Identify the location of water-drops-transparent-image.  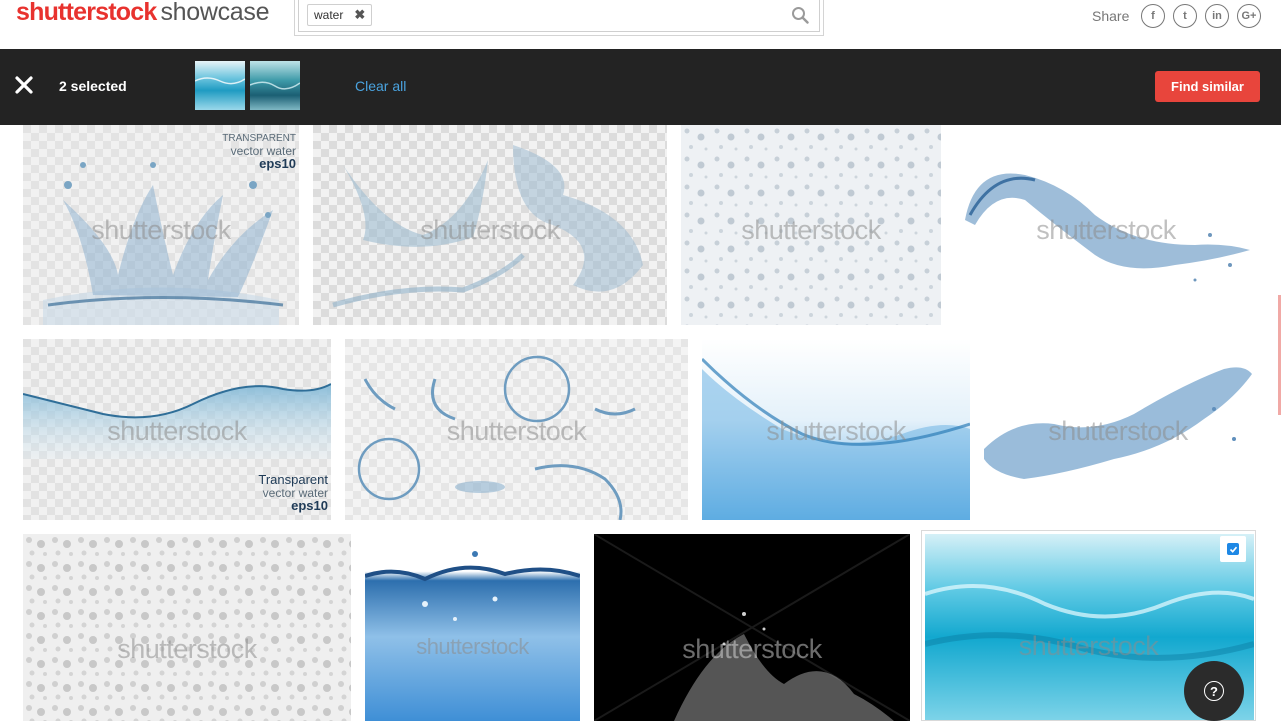
(187, 627).